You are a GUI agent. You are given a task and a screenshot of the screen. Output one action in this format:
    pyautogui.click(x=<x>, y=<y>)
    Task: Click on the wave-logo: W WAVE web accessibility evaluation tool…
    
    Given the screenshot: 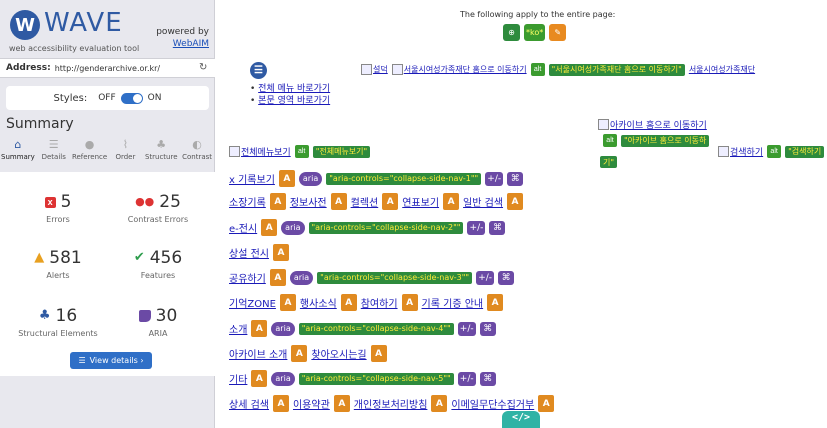 What is the action you would take?
    pyautogui.click(x=108, y=29)
    